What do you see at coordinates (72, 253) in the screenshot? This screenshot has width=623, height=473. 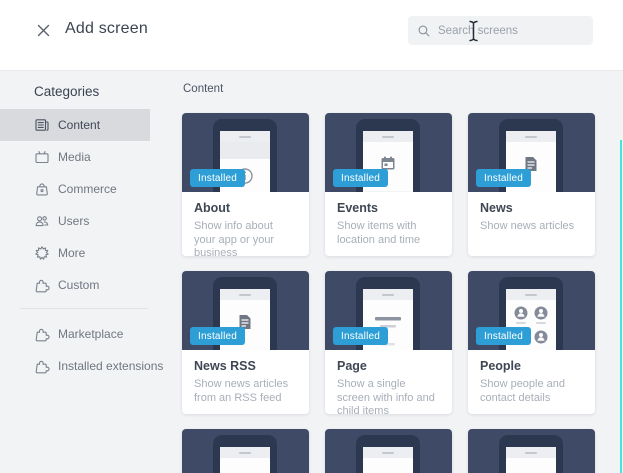 I see `sidebar-item-label: More` at bounding box center [72, 253].